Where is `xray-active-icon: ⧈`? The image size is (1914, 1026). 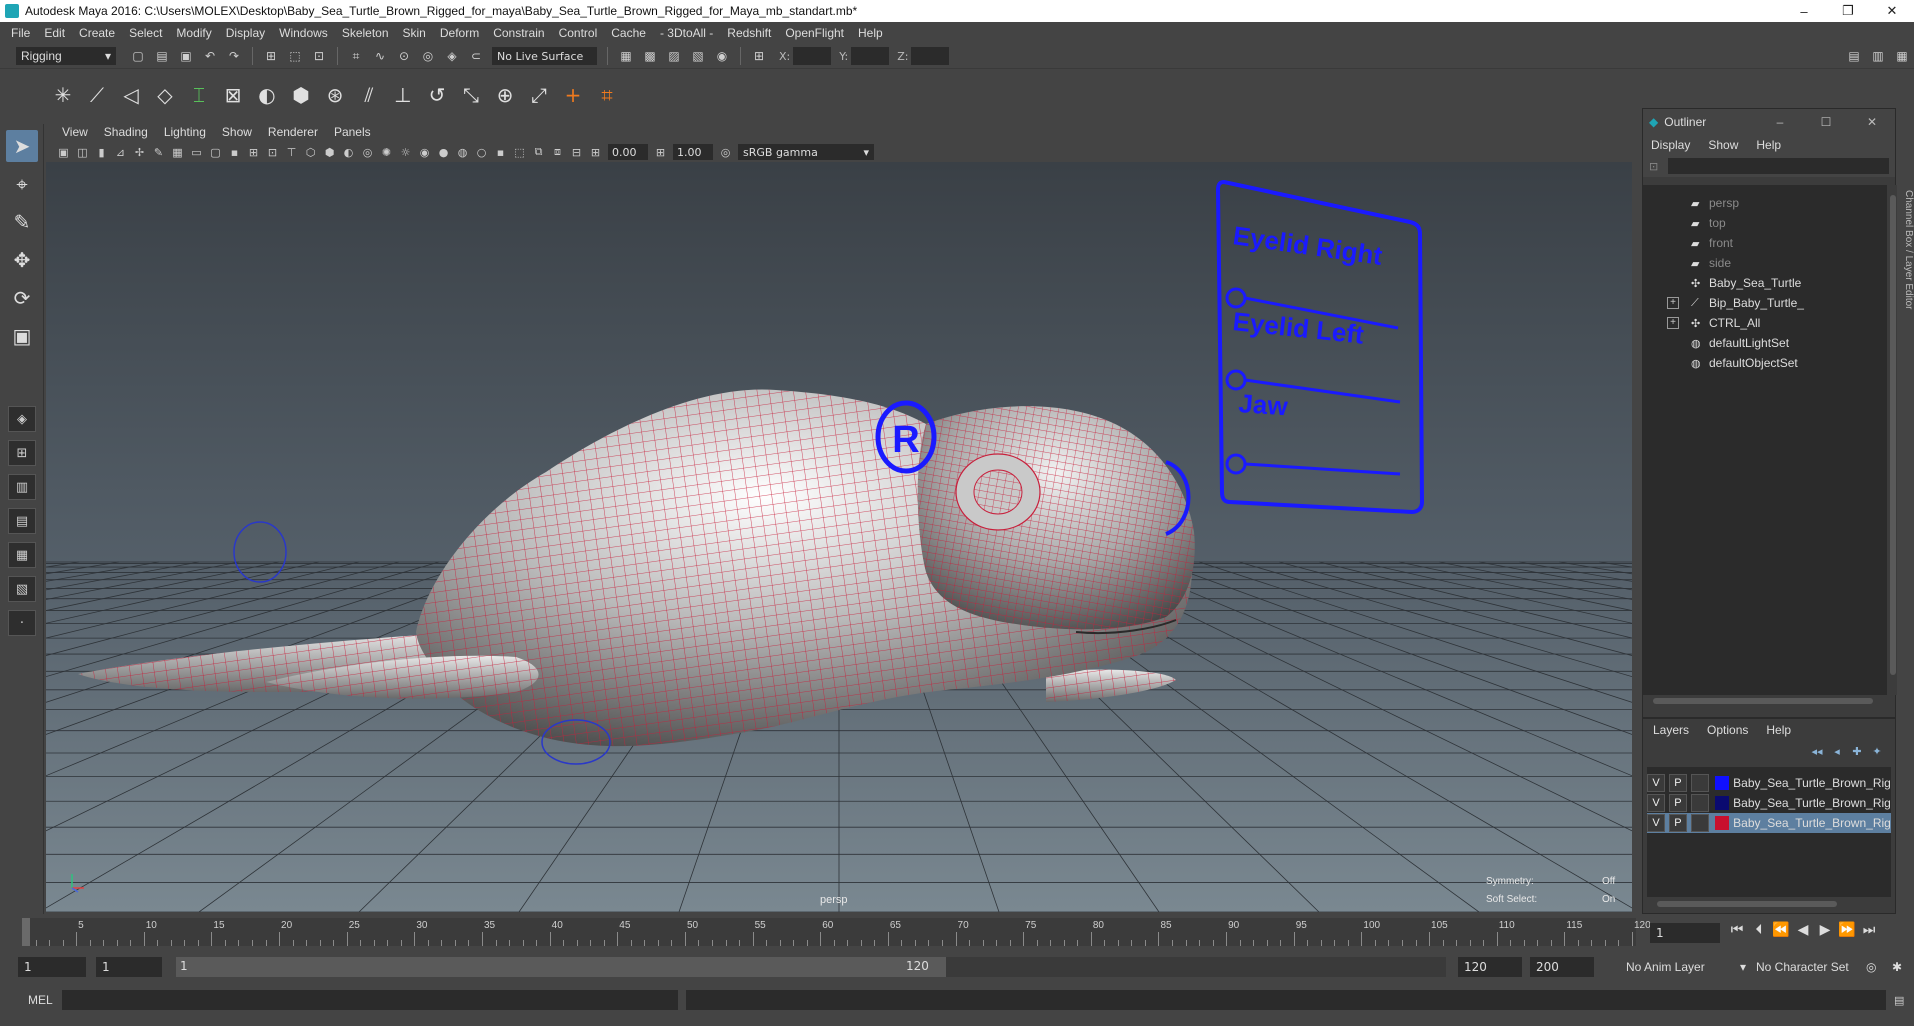 xray-active-icon: ⧈ is located at coordinates (557, 152).